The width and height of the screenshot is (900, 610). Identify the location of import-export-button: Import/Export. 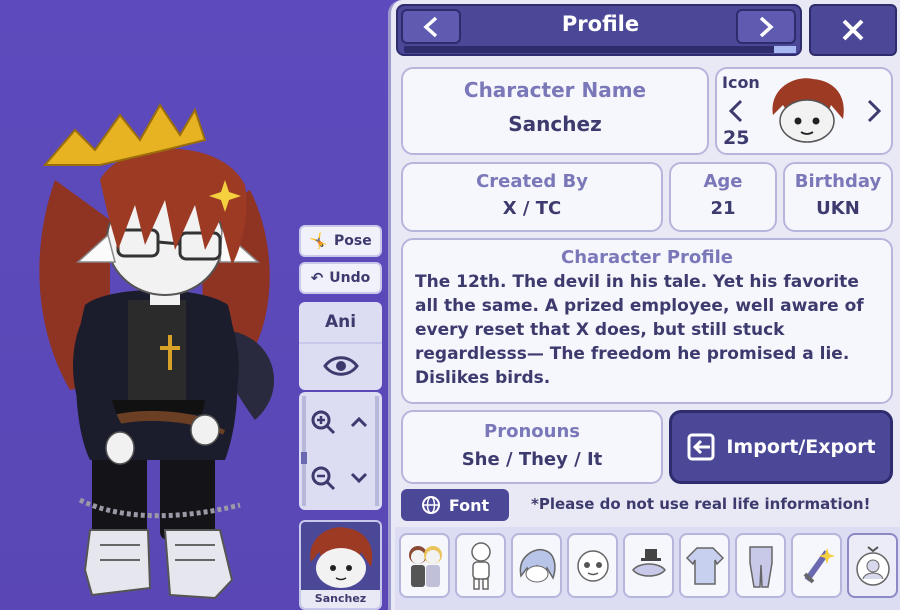
(781, 447).